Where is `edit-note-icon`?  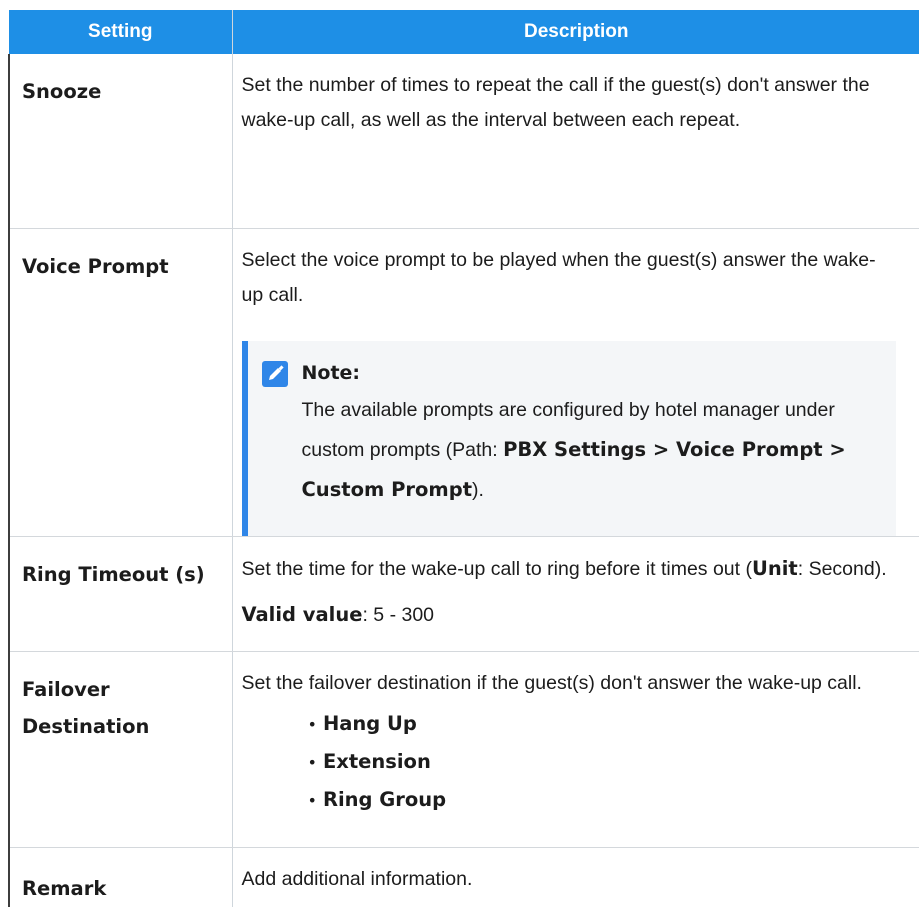
edit-note-icon is located at coordinates (274, 373).